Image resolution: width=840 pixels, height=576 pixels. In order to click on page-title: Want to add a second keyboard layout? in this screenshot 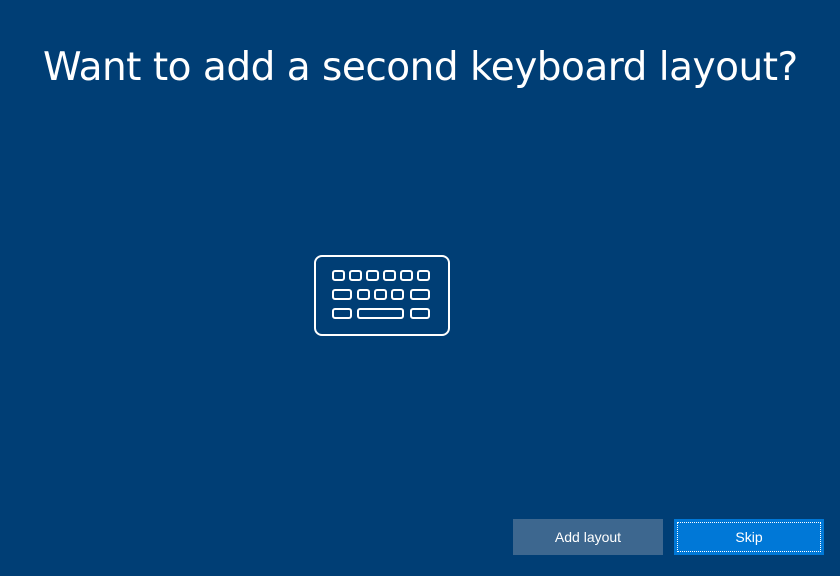, I will do `click(420, 67)`.